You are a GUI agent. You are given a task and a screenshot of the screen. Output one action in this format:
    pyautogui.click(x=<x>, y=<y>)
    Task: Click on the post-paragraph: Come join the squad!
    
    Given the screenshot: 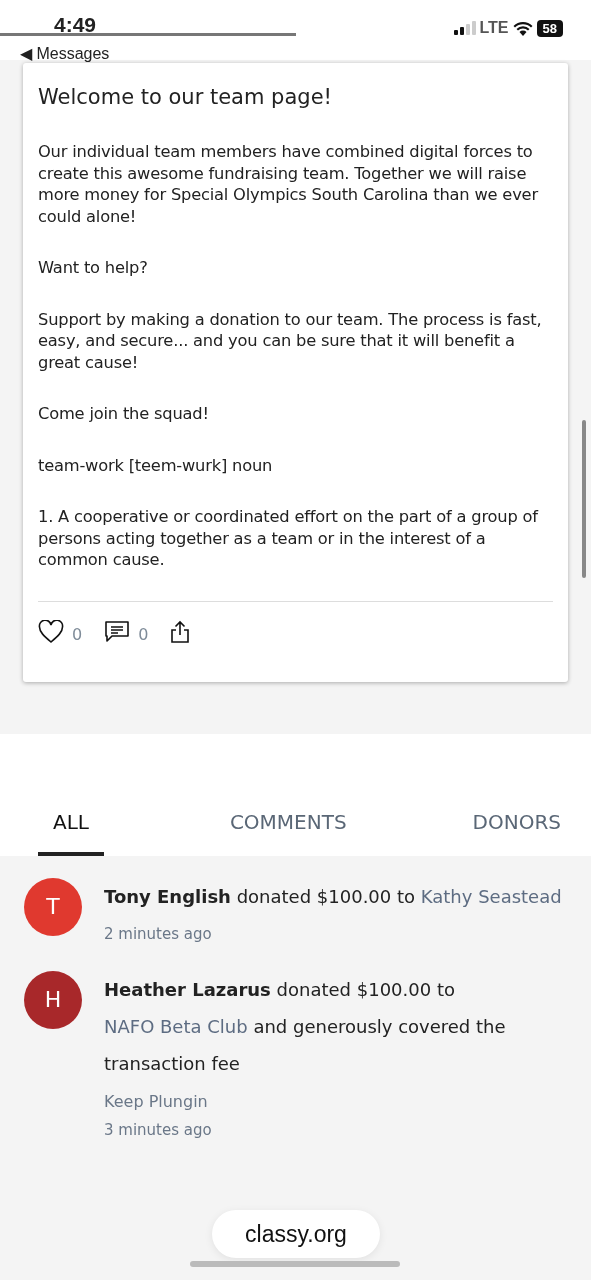 What is the action you would take?
    pyautogui.click(x=124, y=414)
    